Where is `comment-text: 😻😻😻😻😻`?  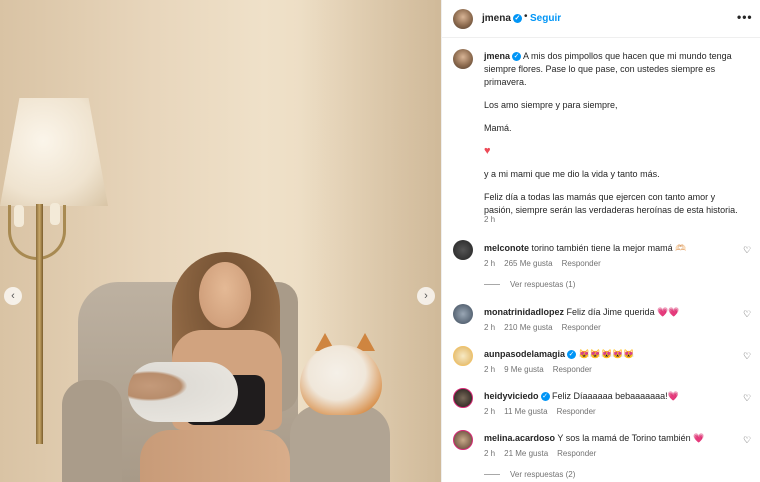 comment-text: 😻😻😻😻😻 is located at coordinates (606, 354).